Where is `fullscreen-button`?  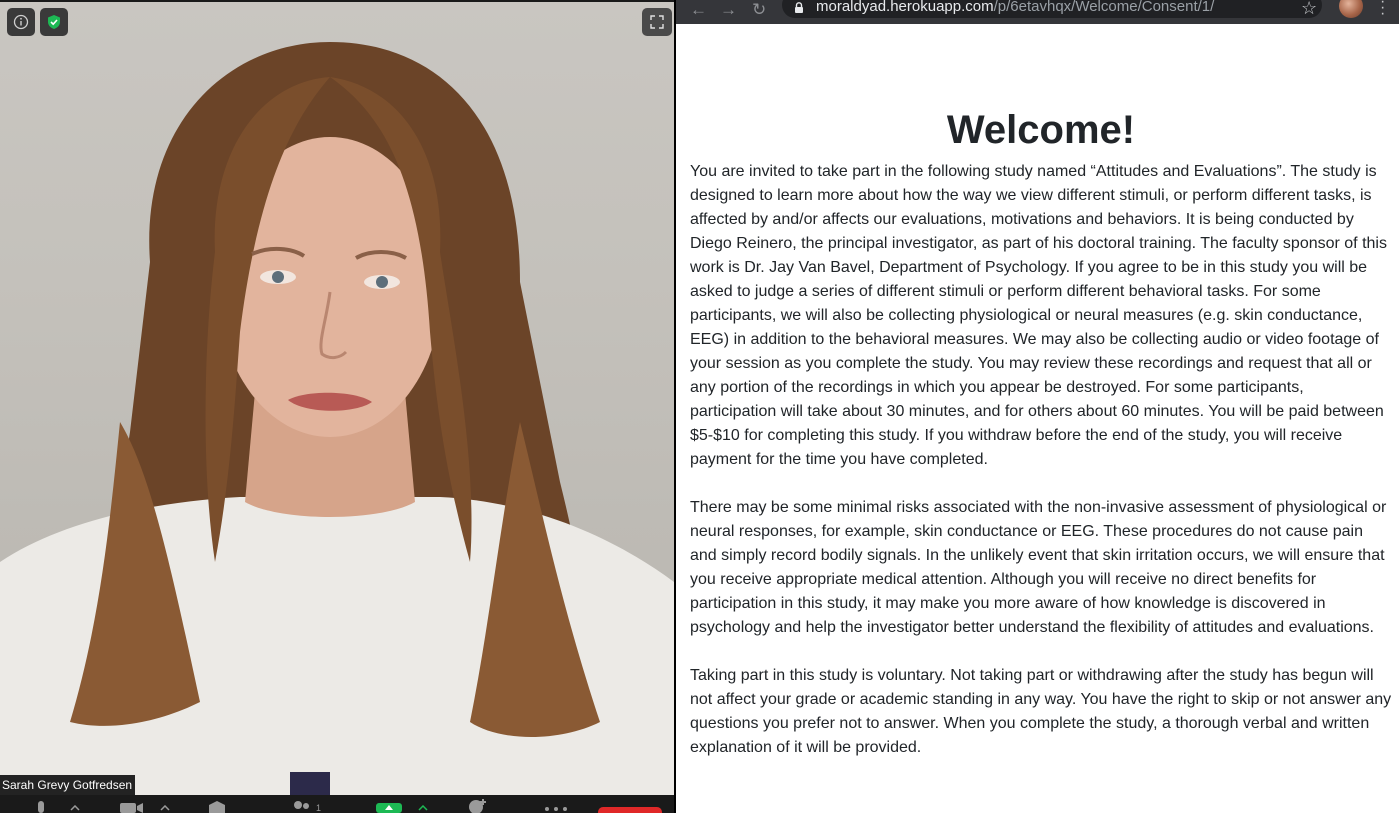
fullscreen-button is located at coordinates (657, 22).